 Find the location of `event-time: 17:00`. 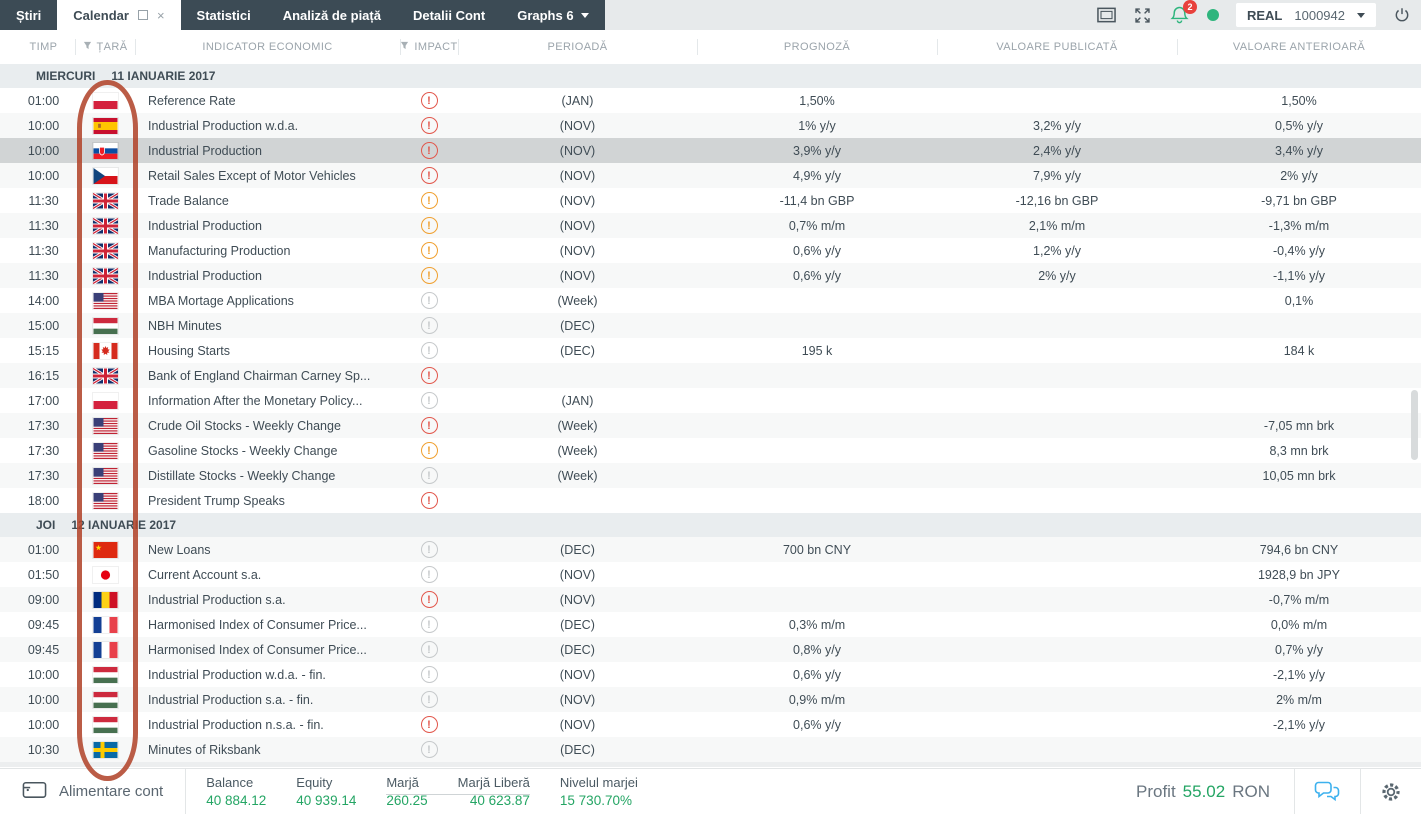

event-time: 17:00 is located at coordinates (43, 400).